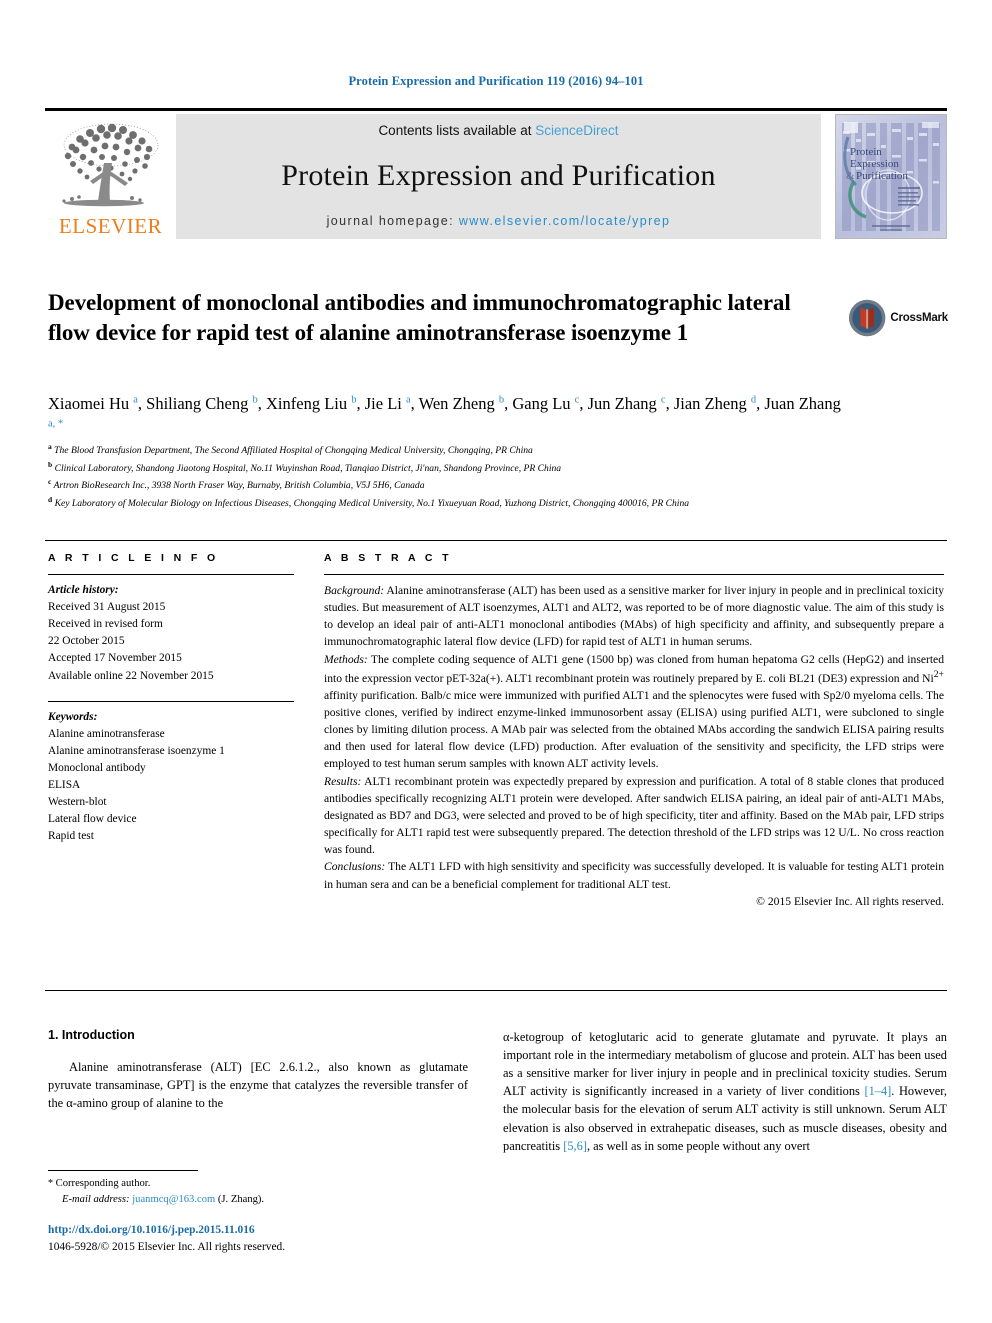 The height and width of the screenshot is (1323, 992). What do you see at coordinates (263, 1184) in the screenshot?
I see `corresponding-author-line: * Corresponding author.` at bounding box center [263, 1184].